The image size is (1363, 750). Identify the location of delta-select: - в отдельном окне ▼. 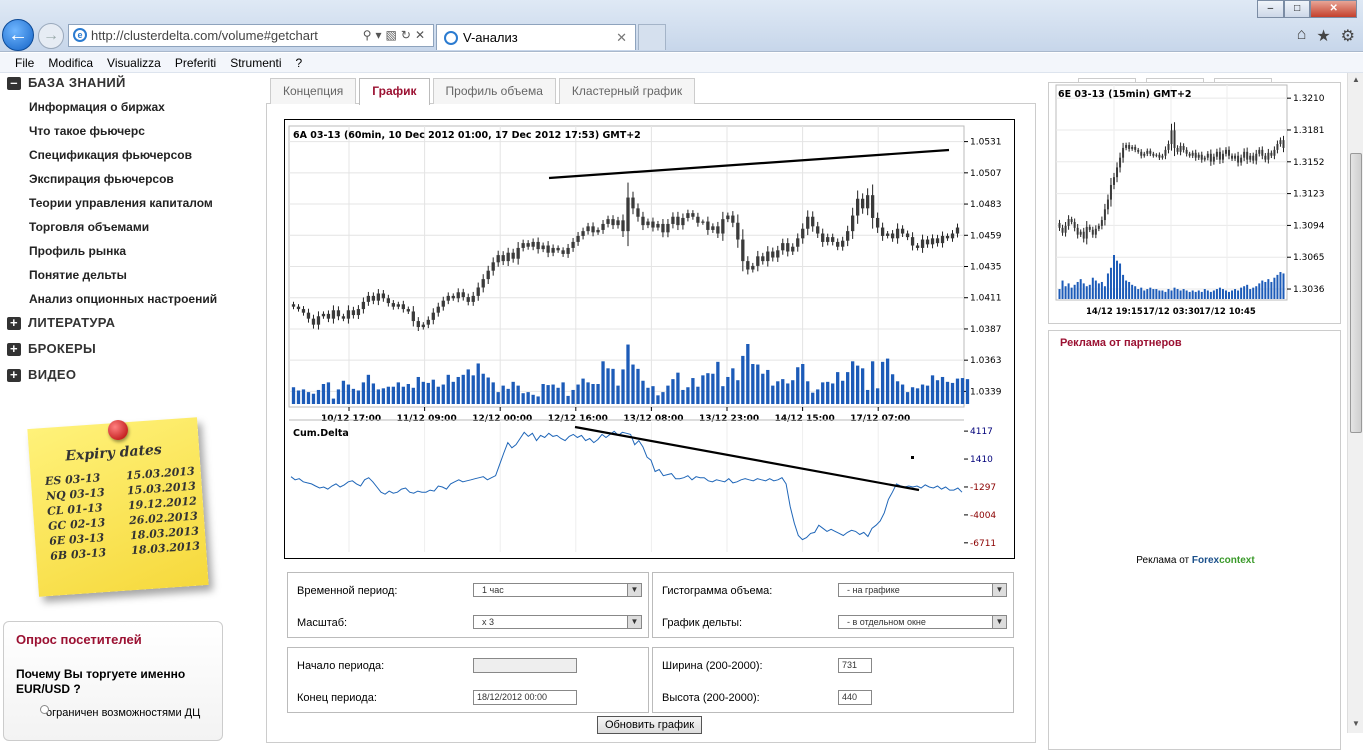
(922, 622).